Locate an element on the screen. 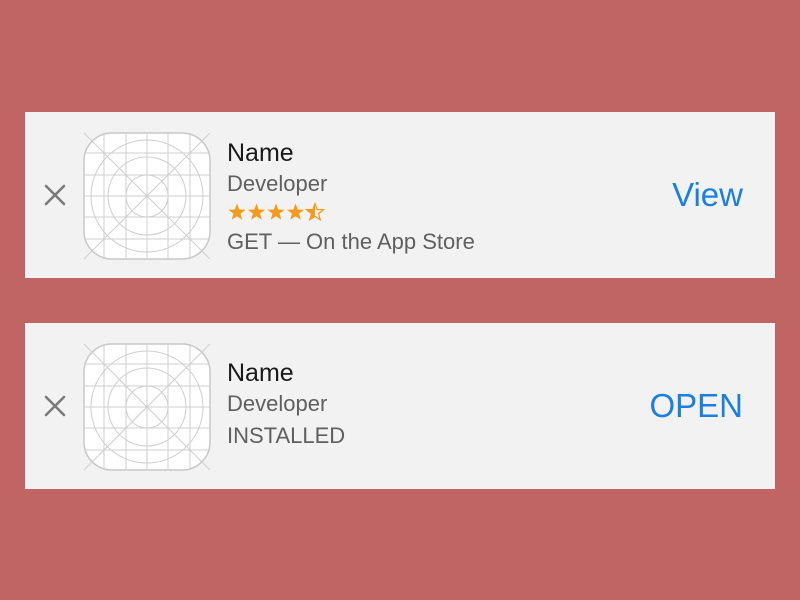 This screenshot has width=800, height=600. star-rating is located at coordinates (351, 212).